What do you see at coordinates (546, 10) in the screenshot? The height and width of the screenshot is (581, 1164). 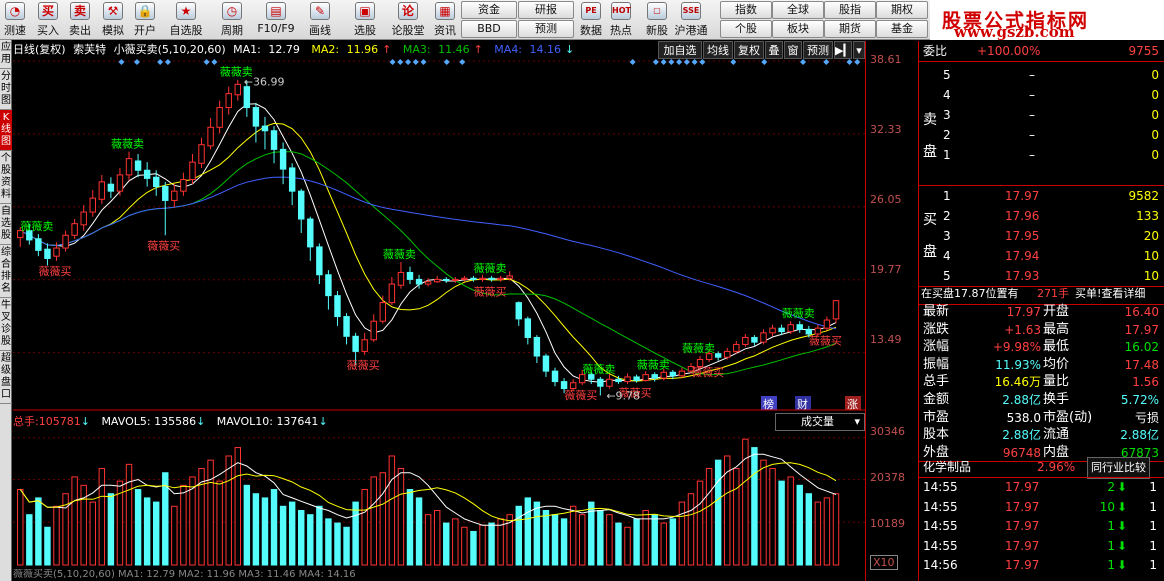 I see `research-button: 研报` at bounding box center [546, 10].